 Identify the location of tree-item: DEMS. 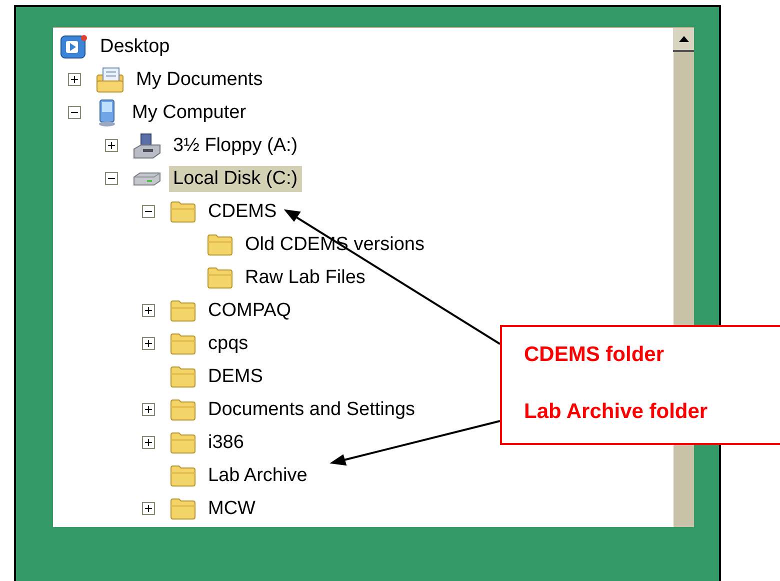
(235, 377).